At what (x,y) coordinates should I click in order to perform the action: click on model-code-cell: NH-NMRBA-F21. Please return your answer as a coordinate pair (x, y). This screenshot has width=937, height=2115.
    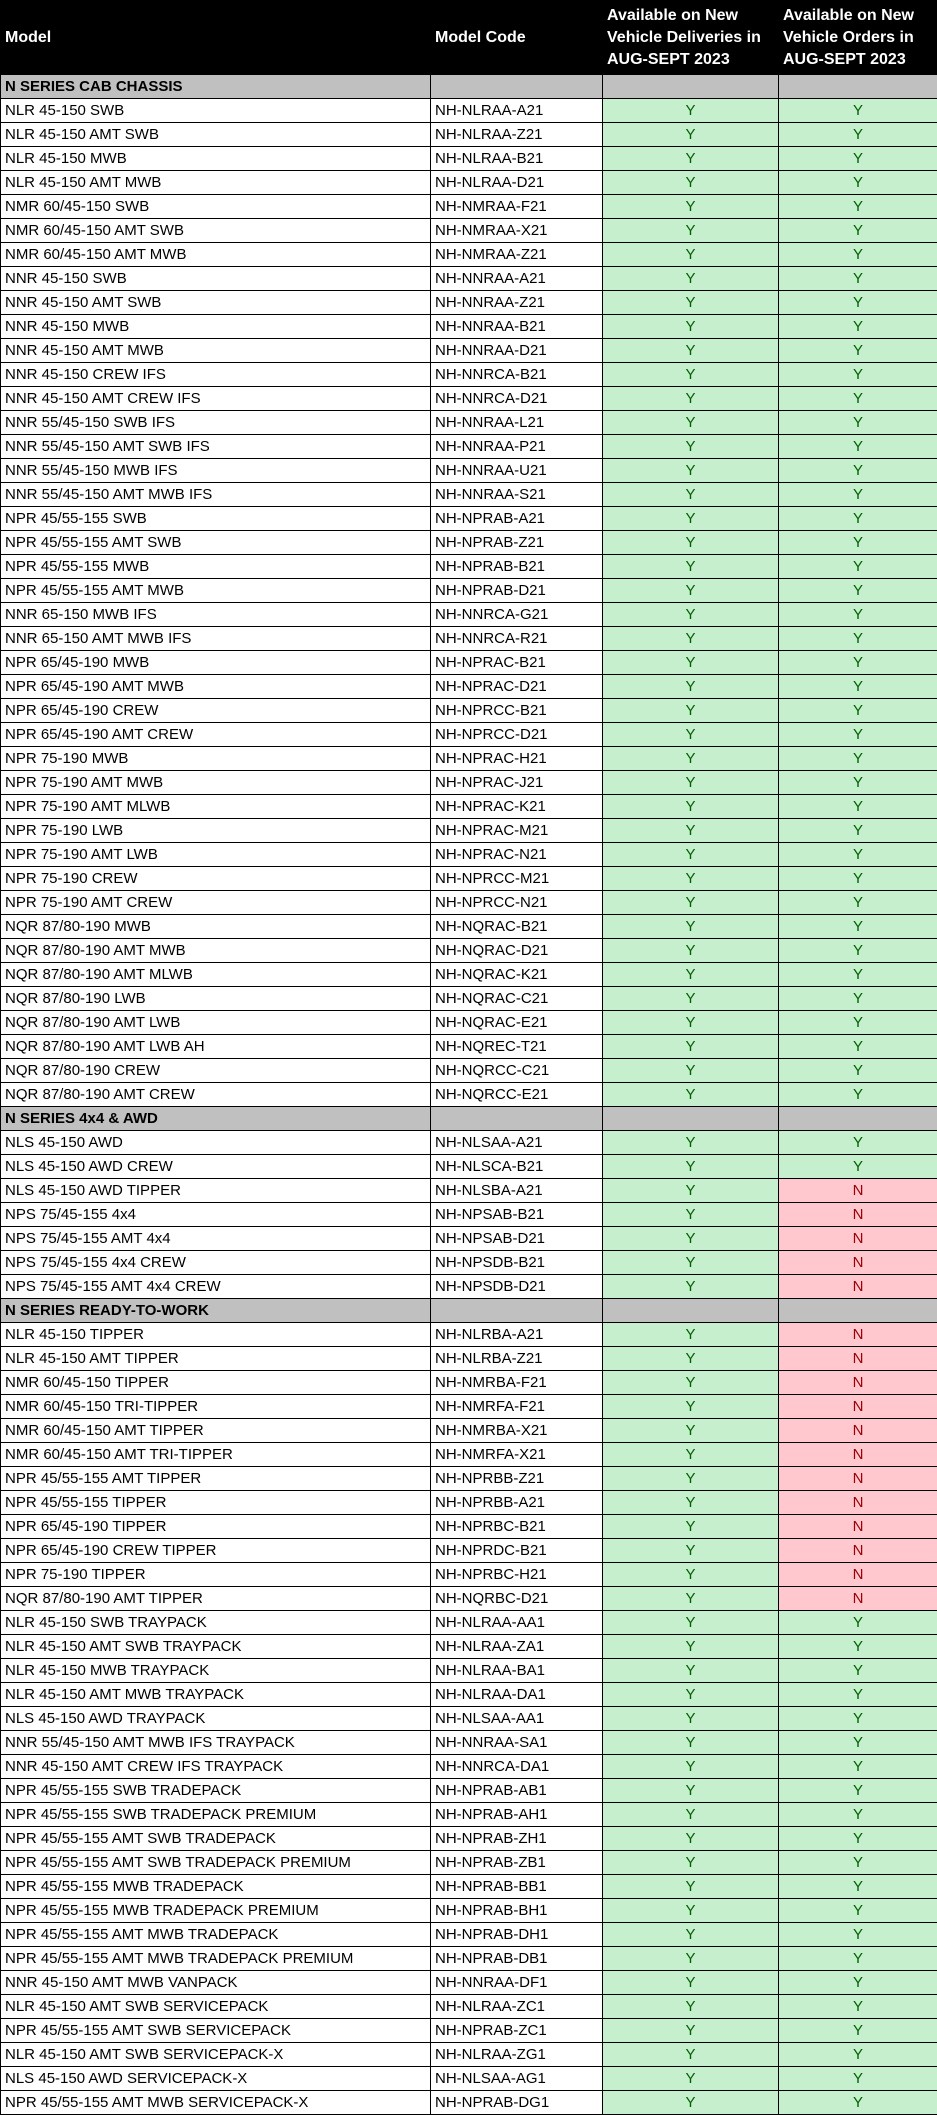
    Looking at the image, I should click on (517, 1383).